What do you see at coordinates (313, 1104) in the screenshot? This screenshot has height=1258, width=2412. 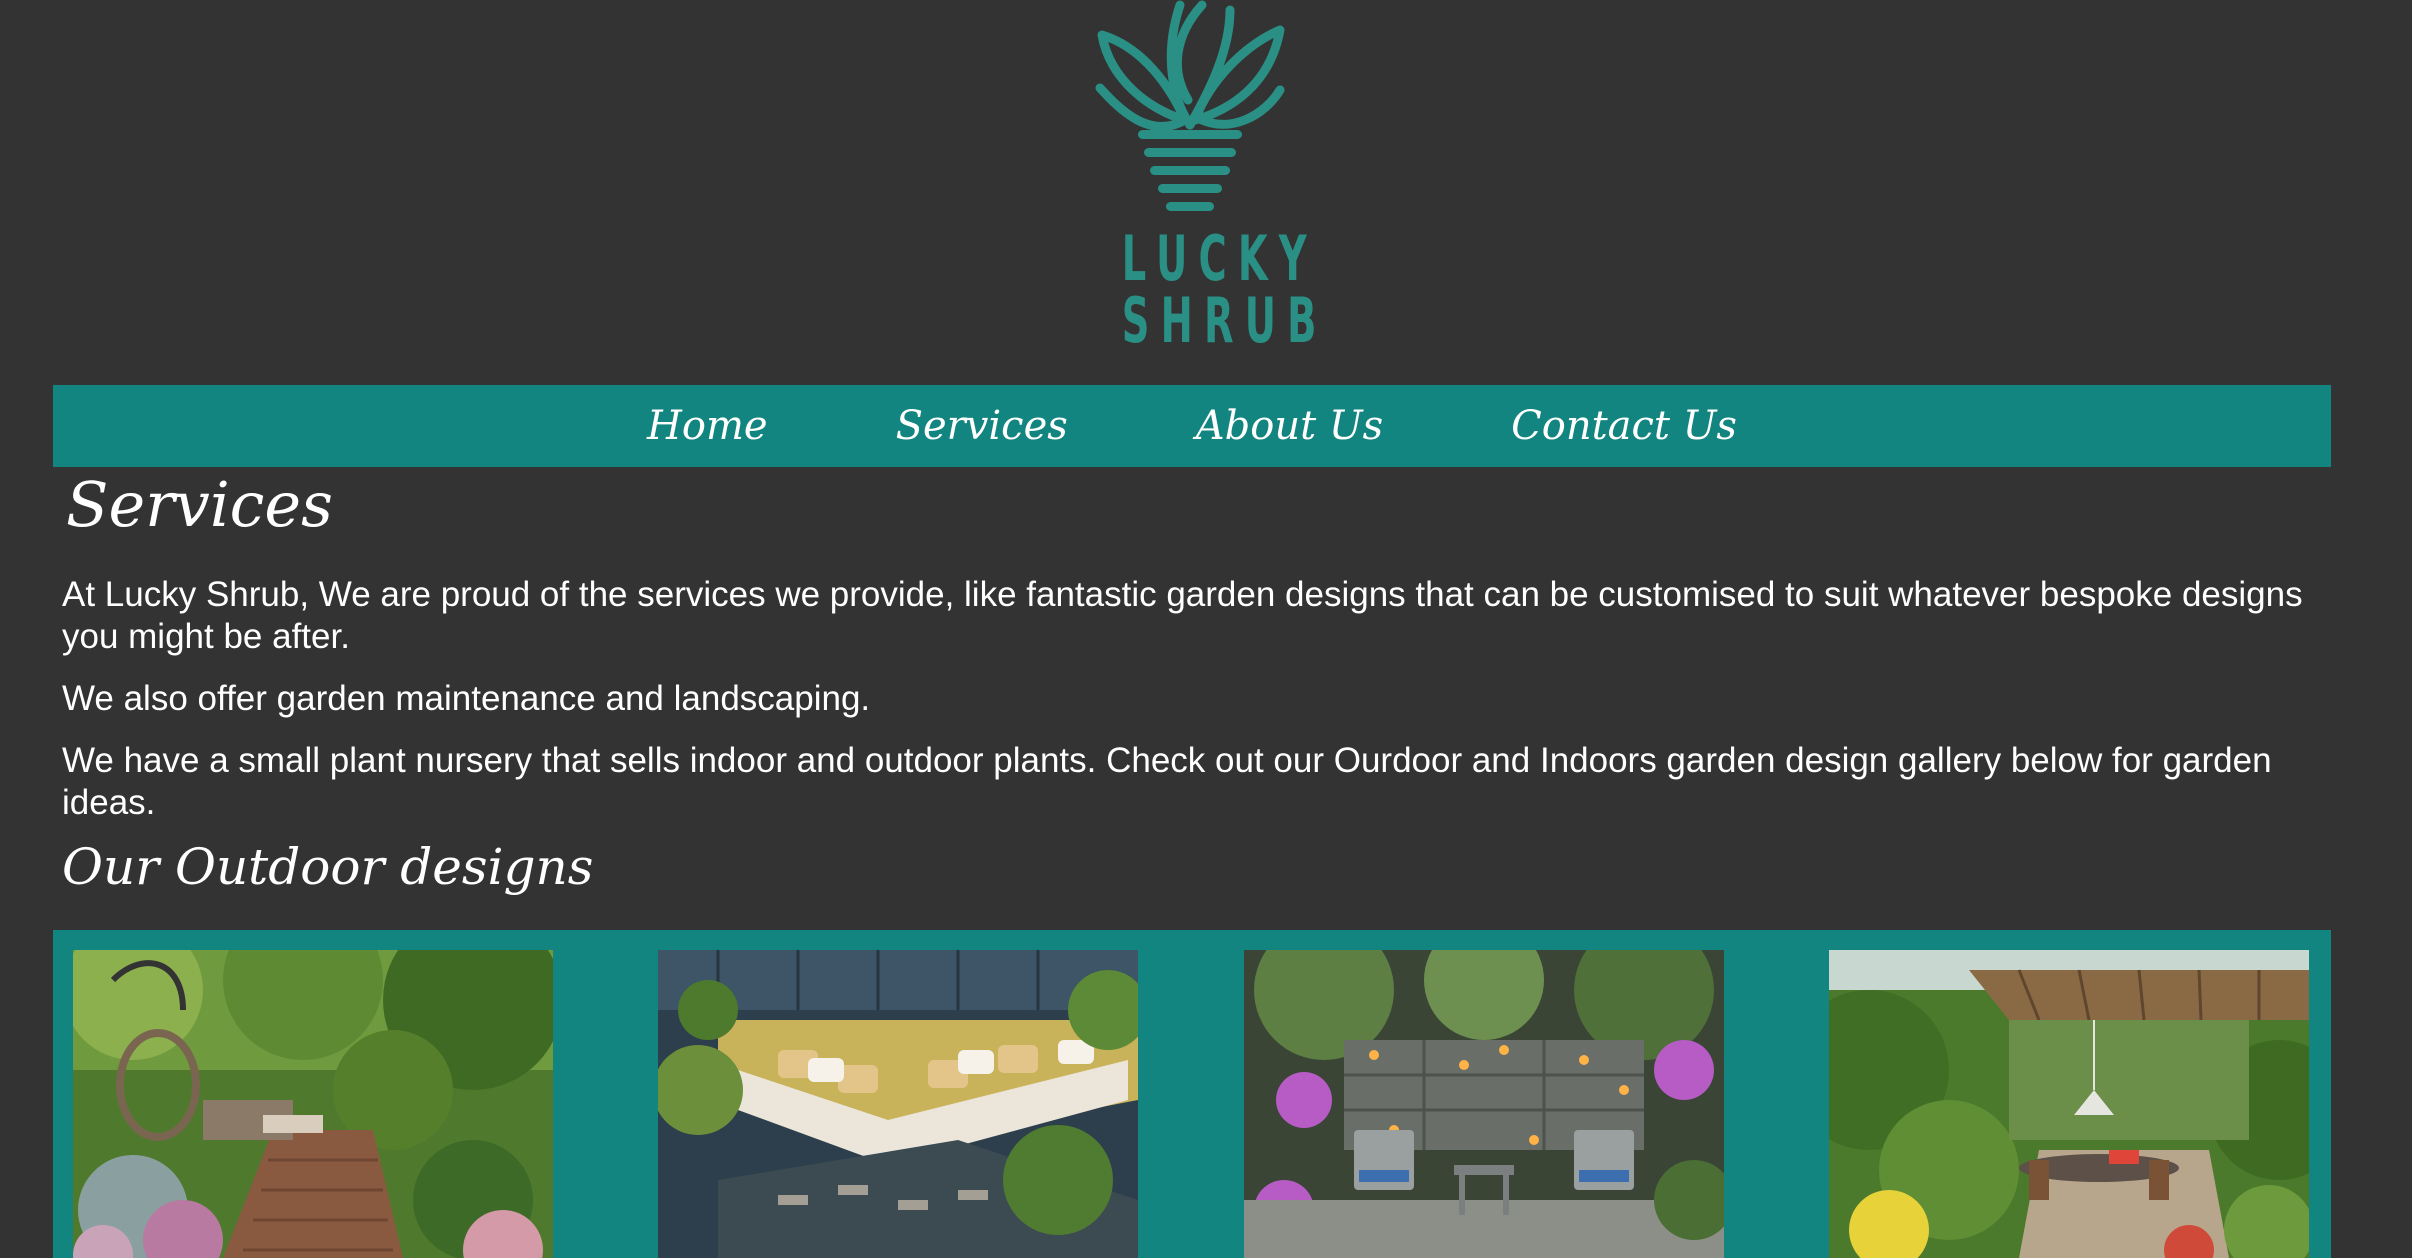 I see `garden-deck-photo` at bounding box center [313, 1104].